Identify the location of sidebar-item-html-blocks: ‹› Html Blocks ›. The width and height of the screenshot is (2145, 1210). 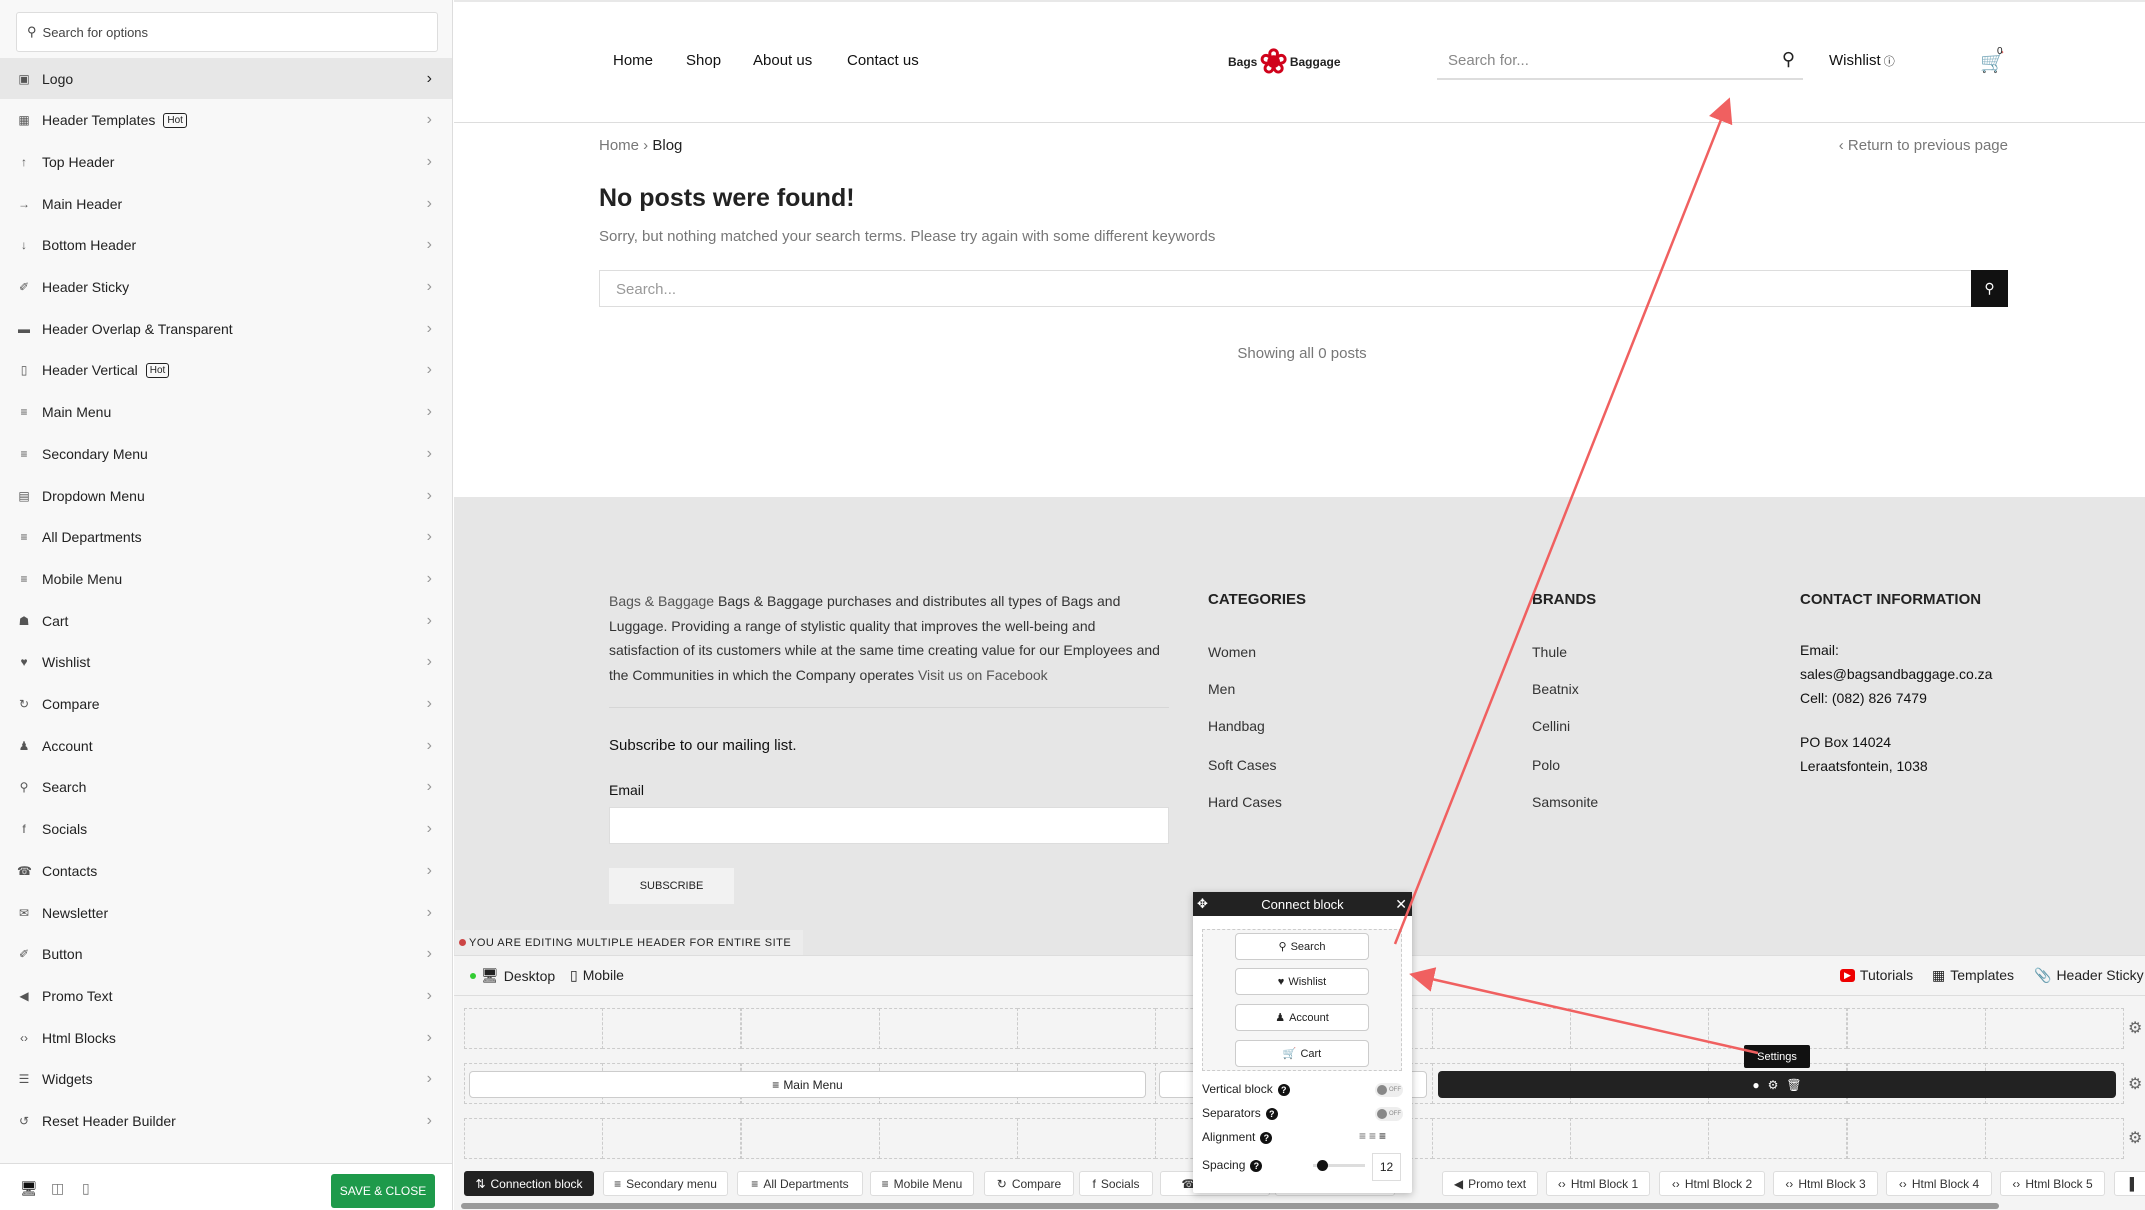
(226, 1037).